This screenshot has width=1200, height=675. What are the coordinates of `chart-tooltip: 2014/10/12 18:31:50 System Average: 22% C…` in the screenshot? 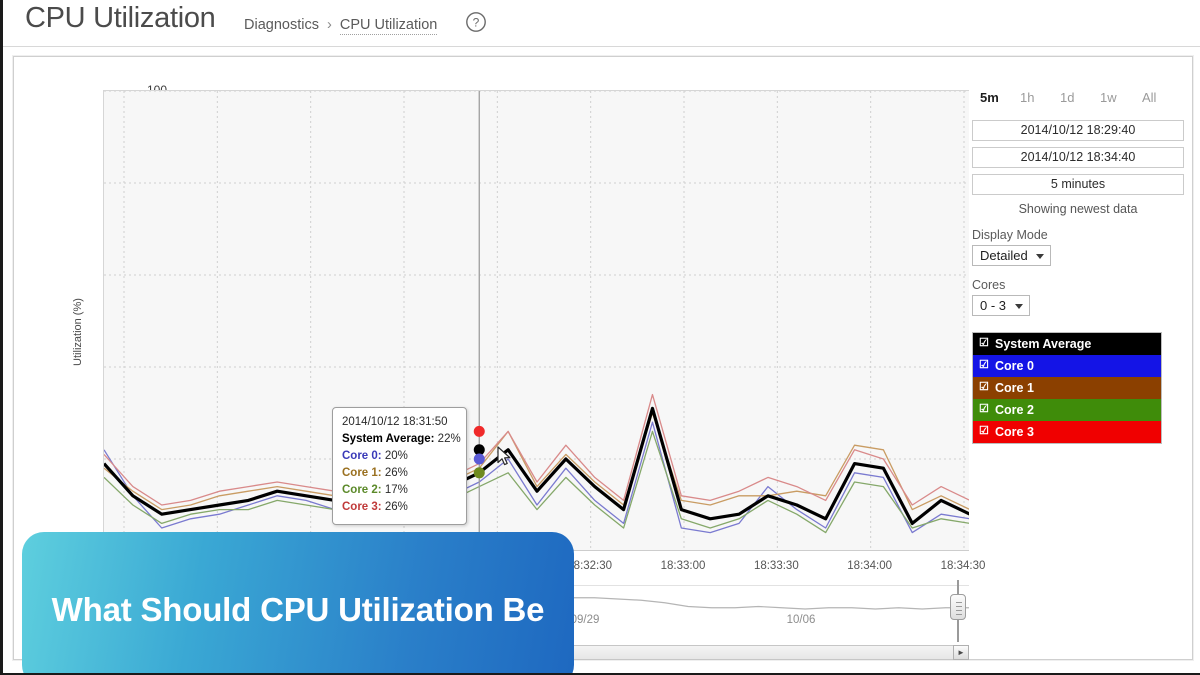 It's located at (399, 466).